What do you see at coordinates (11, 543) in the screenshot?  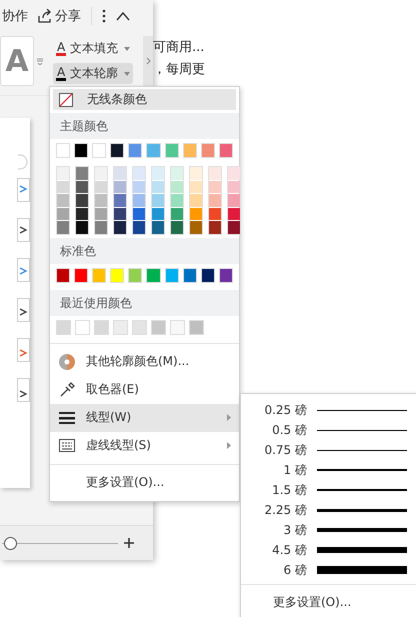 I see `slider-thumb` at bounding box center [11, 543].